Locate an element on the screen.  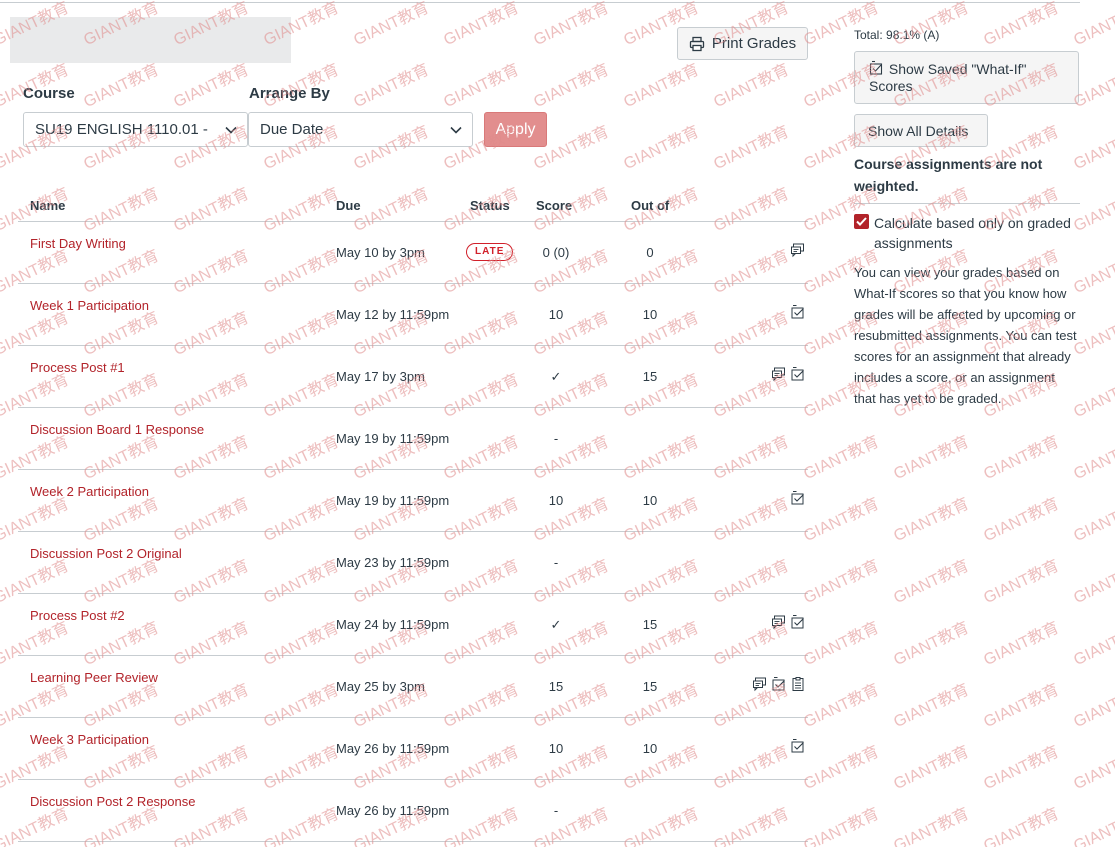
assignment-link: Learning Peer Review is located at coordinates (94, 677).